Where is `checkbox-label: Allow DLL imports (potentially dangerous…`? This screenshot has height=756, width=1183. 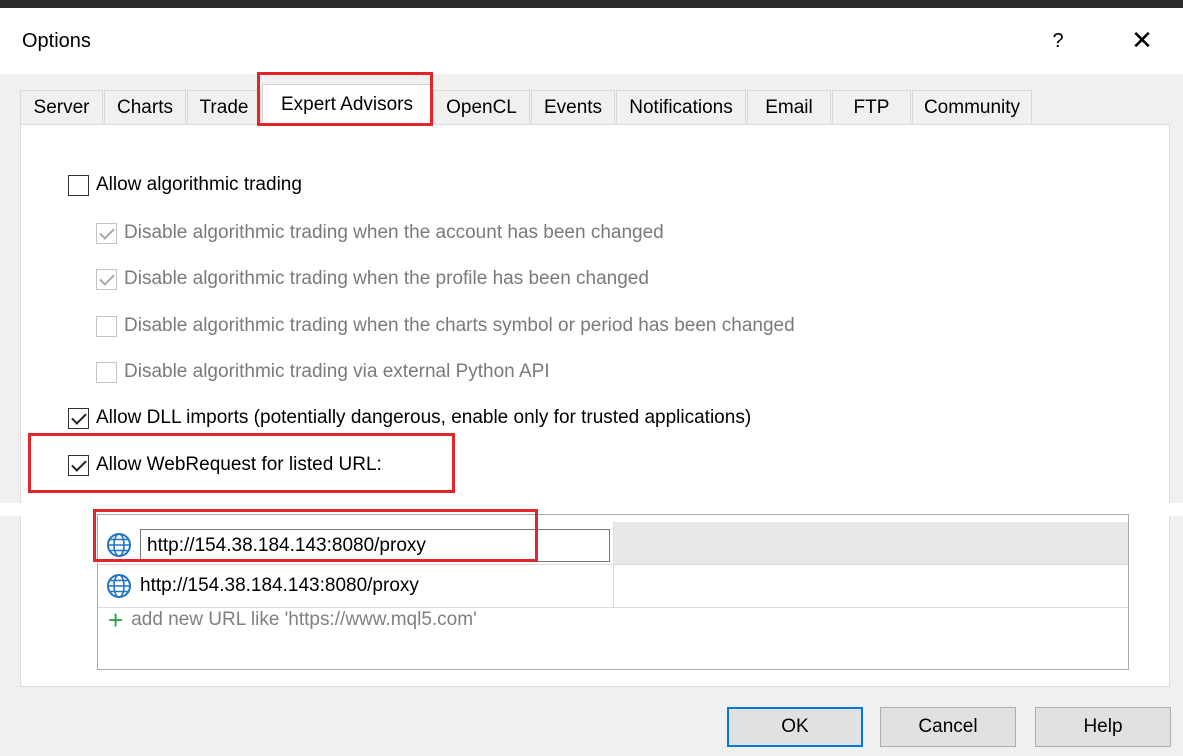 checkbox-label: Allow DLL imports (potentially dangerous… is located at coordinates (424, 417).